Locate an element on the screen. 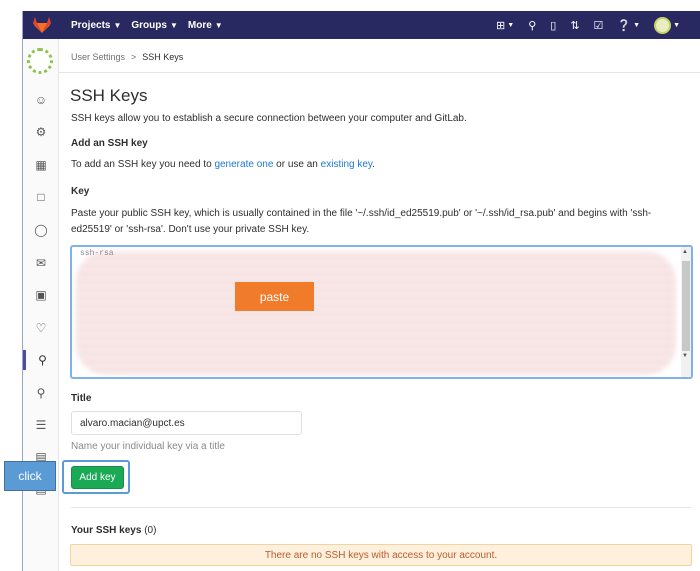 The height and width of the screenshot is (571, 700). add-text-part: or use an is located at coordinates (297, 164).